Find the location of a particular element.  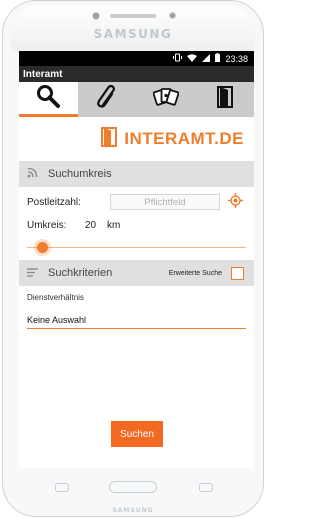

app-title-bar: Interamt is located at coordinates (136, 74).